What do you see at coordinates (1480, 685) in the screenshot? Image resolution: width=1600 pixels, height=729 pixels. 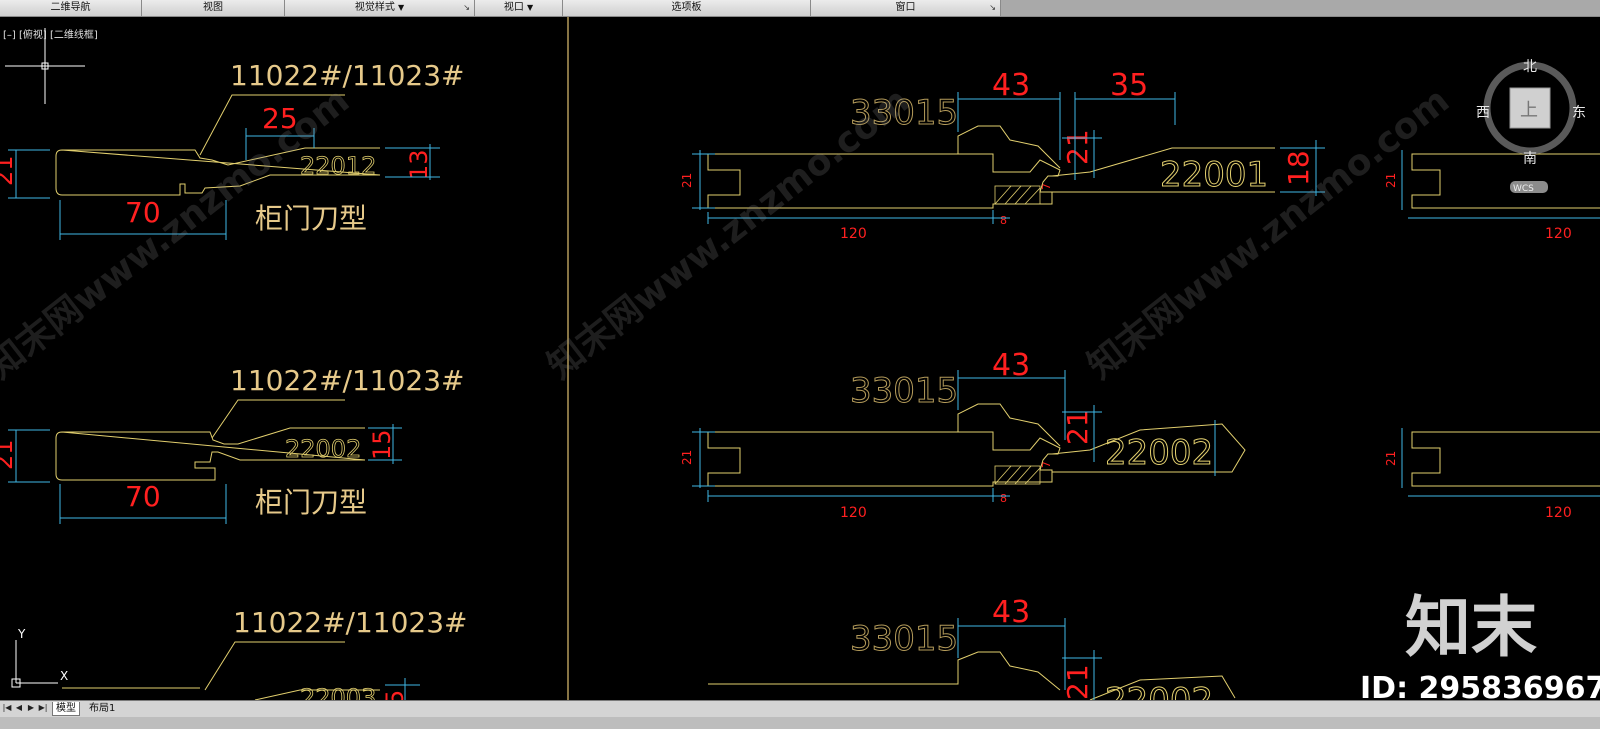 I see `image-id-label: ID: 295836967` at bounding box center [1480, 685].